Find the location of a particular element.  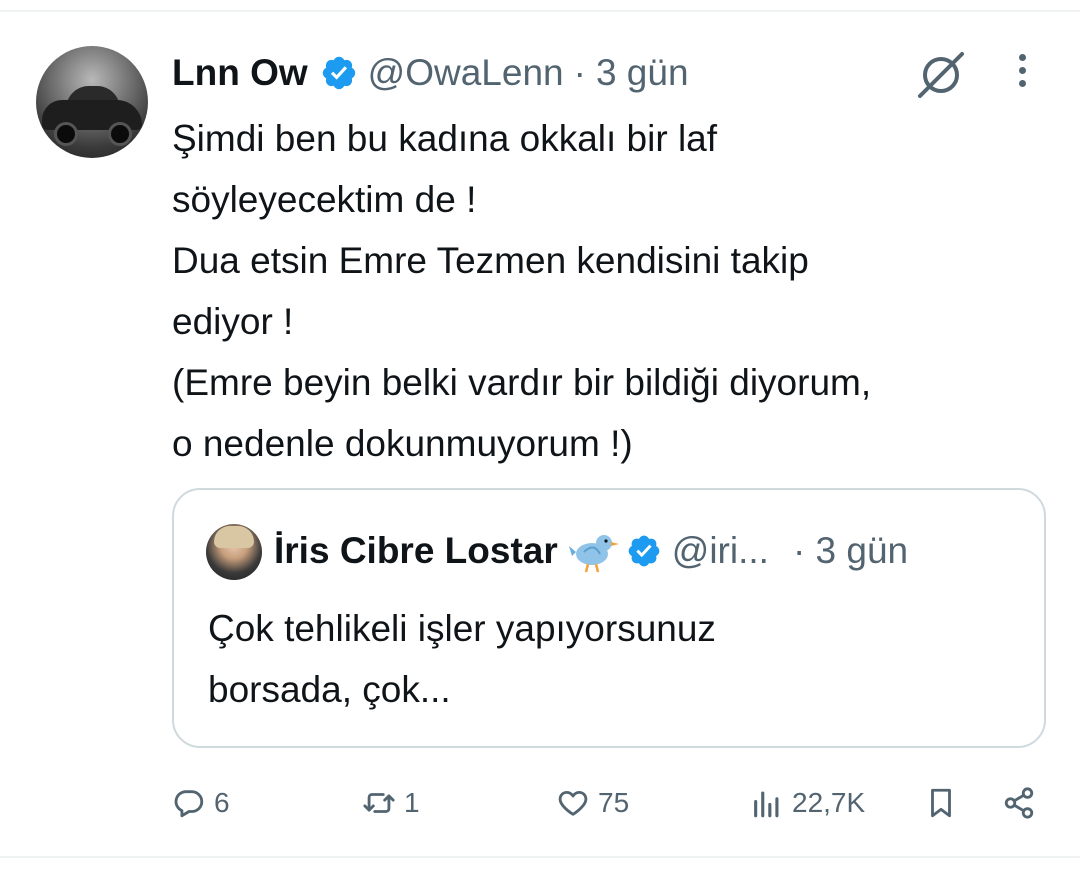

retweet-button: 1 is located at coordinates (391, 803).